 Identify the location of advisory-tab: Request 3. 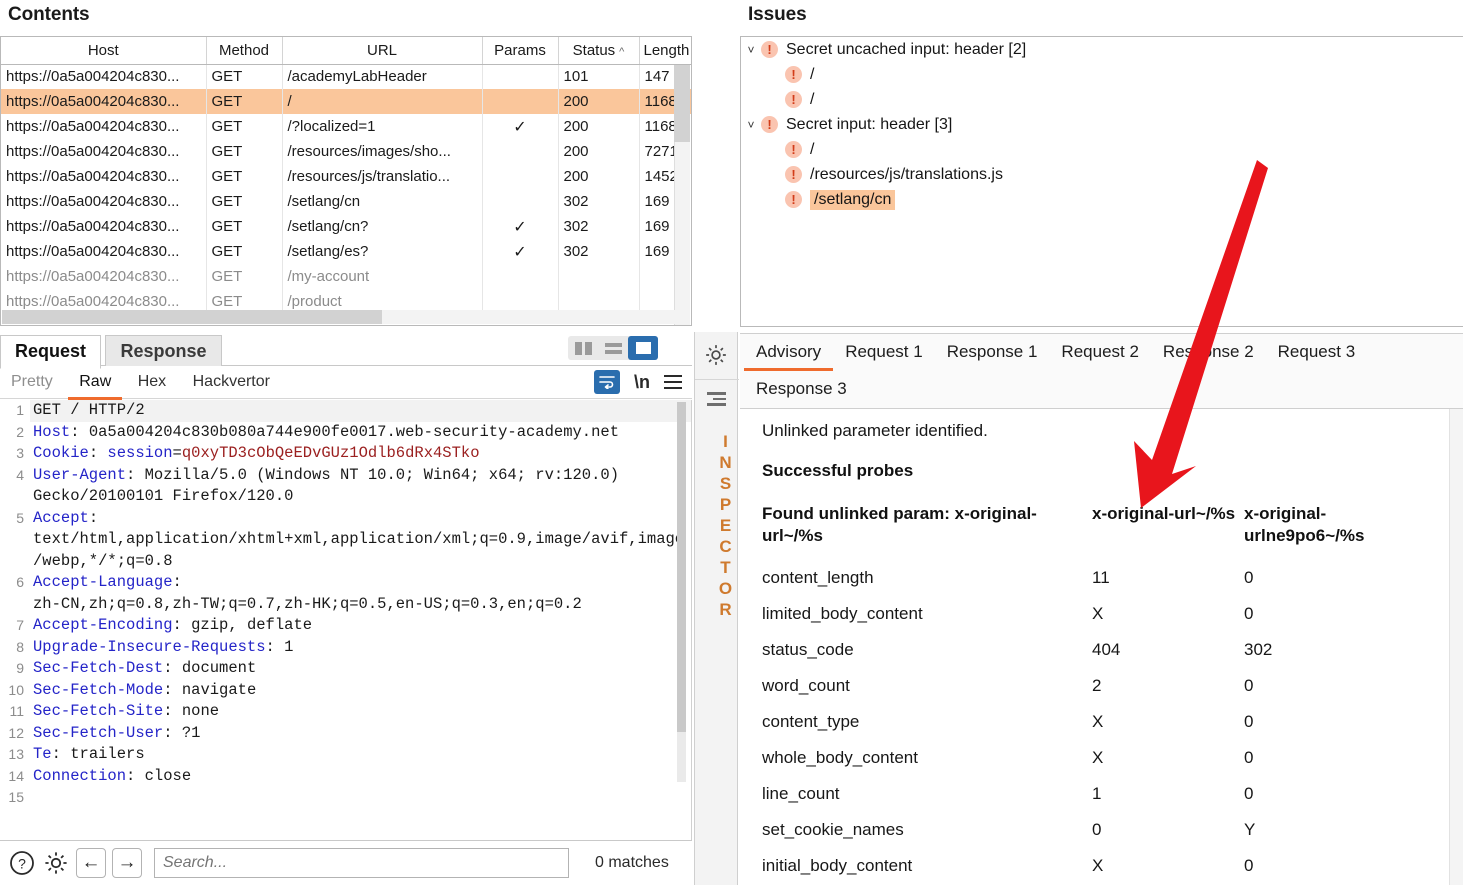
(1317, 352).